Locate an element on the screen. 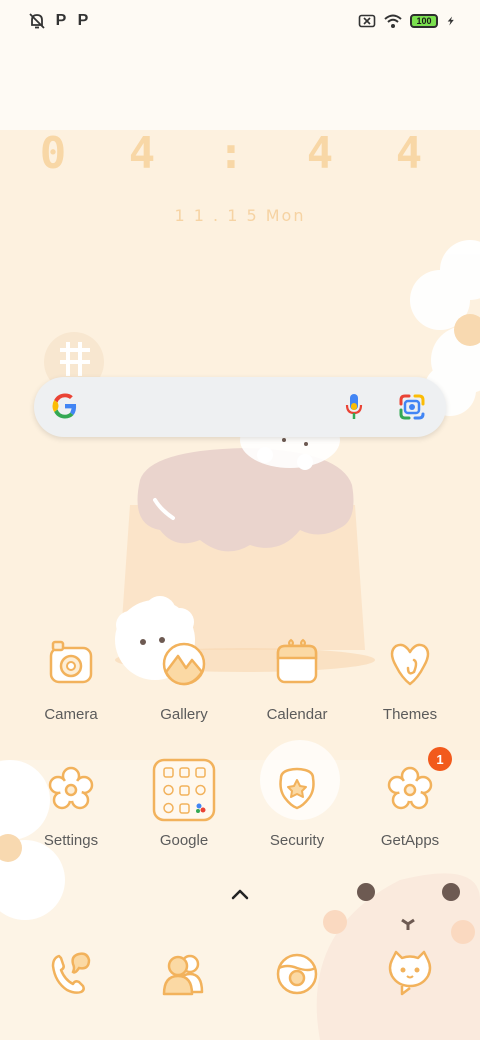  clock-date: 1 1 . 1 5 Mon is located at coordinates (240, 215).